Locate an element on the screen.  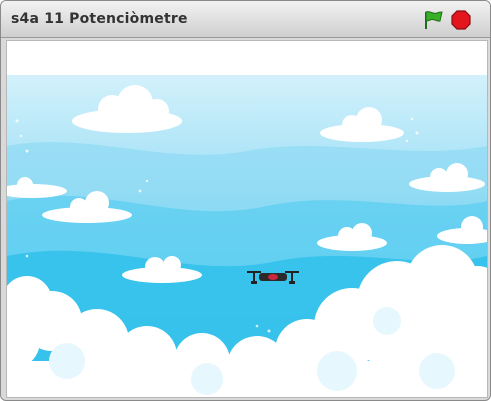
project-title: s4a 11 Potenciòmetre is located at coordinates (99, 19).